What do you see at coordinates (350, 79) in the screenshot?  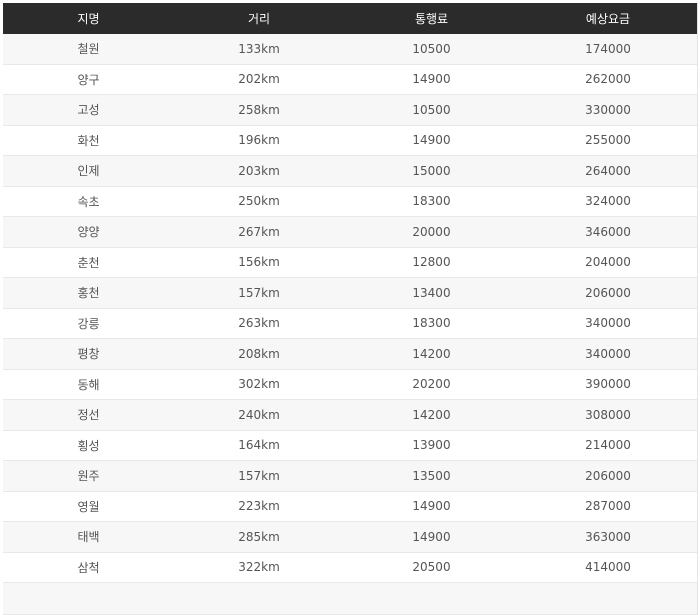 I see `table-row: 양구 202km 14900 262000` at bounding box center [350, 79].